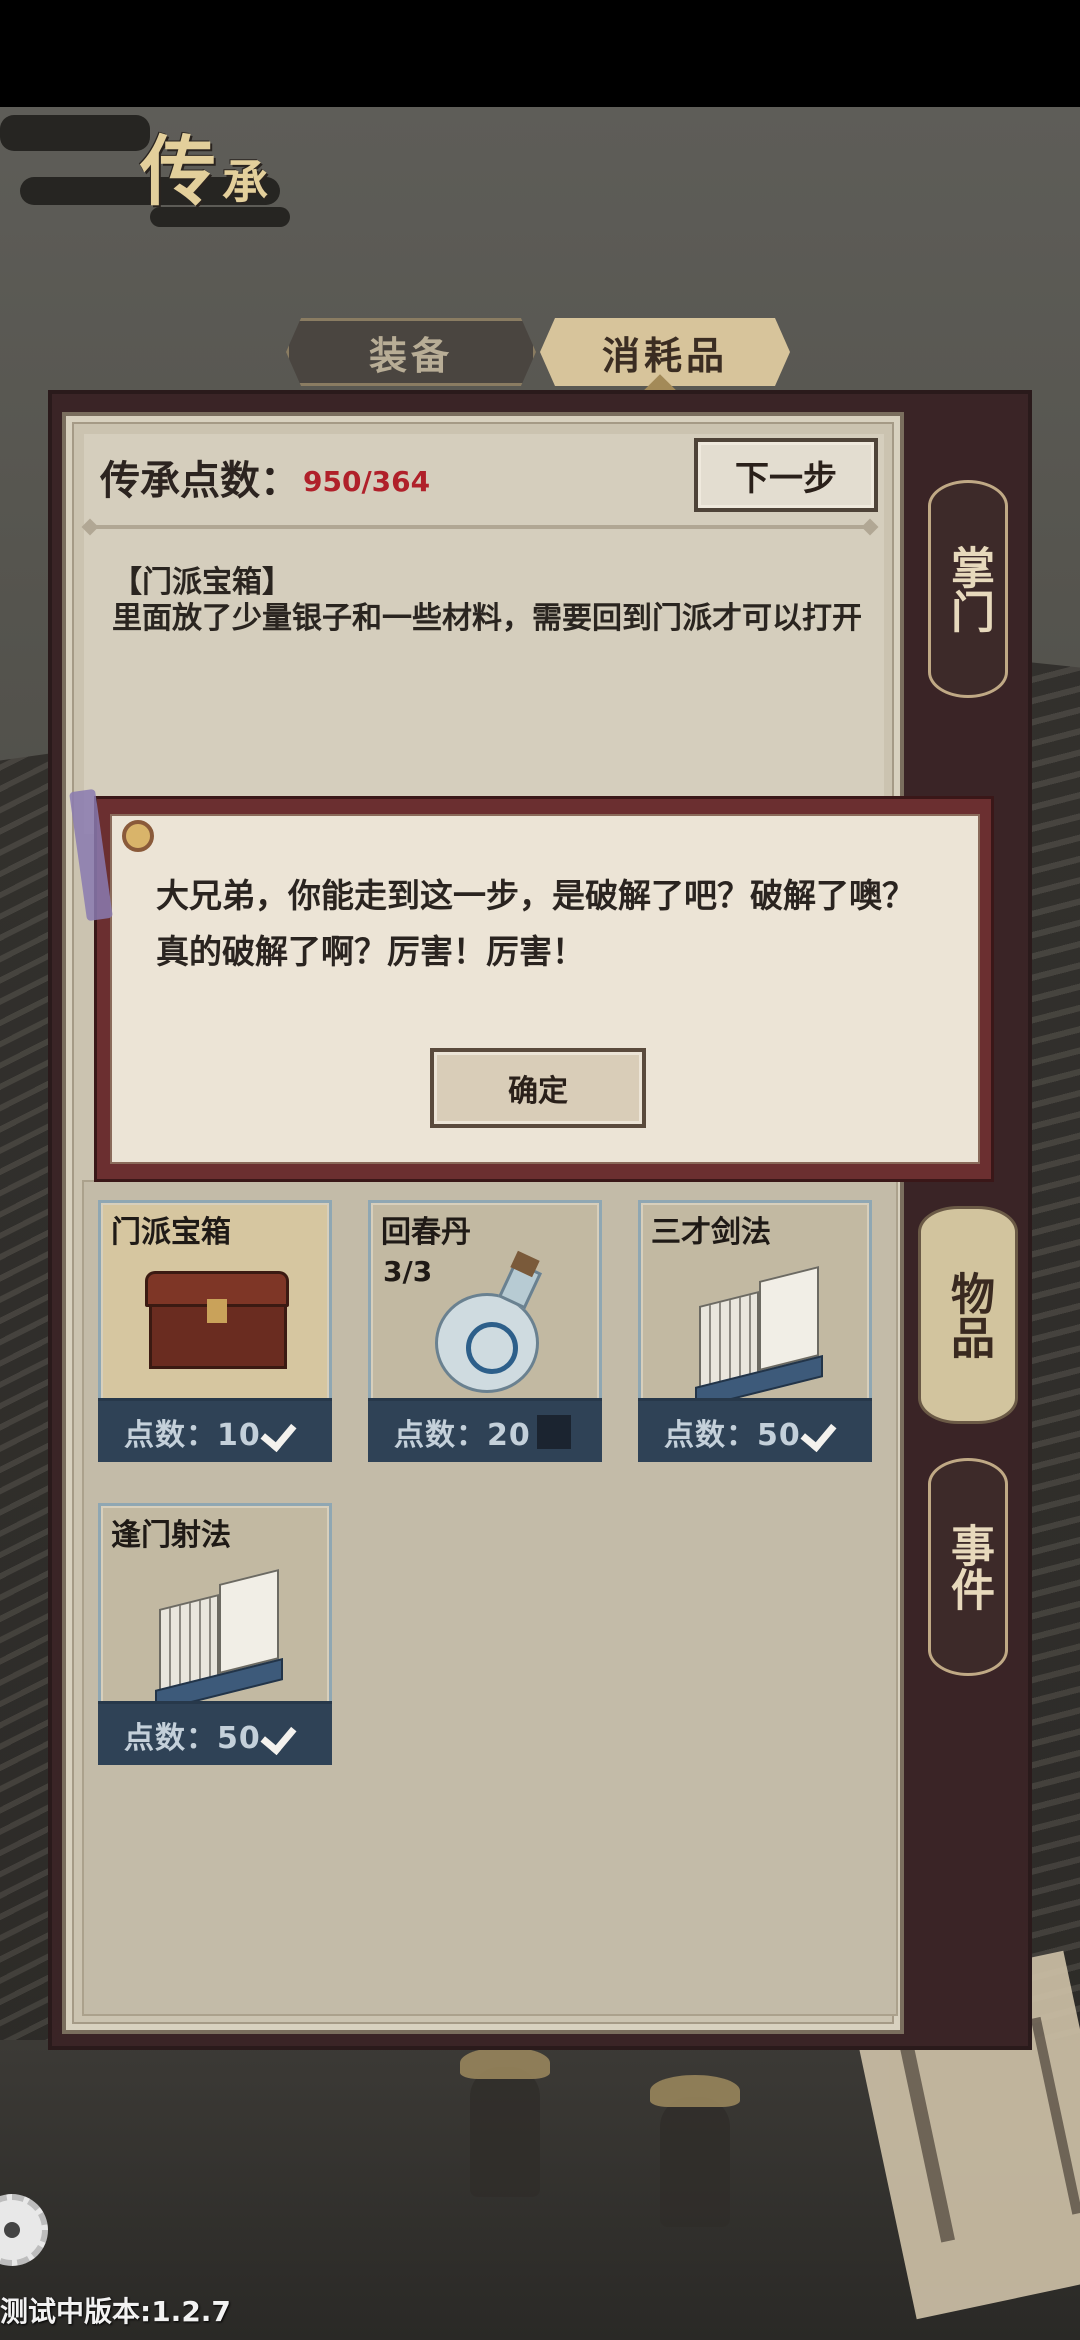  I want to click on confirm-button: 确定, so click(538, 1088).